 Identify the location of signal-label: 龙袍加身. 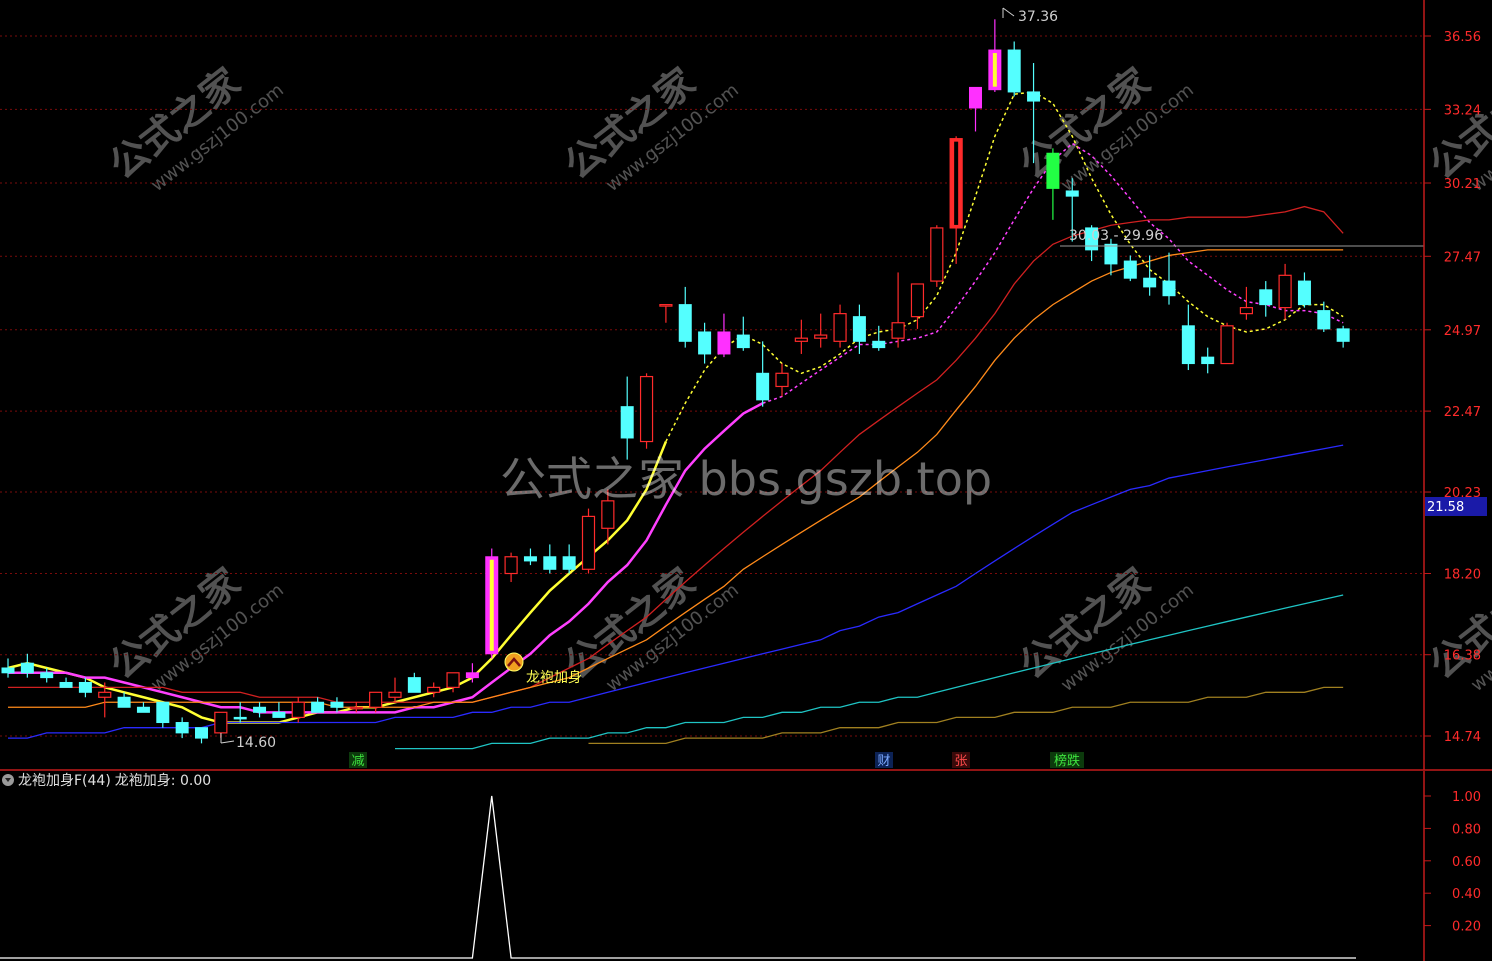
(554, 678).